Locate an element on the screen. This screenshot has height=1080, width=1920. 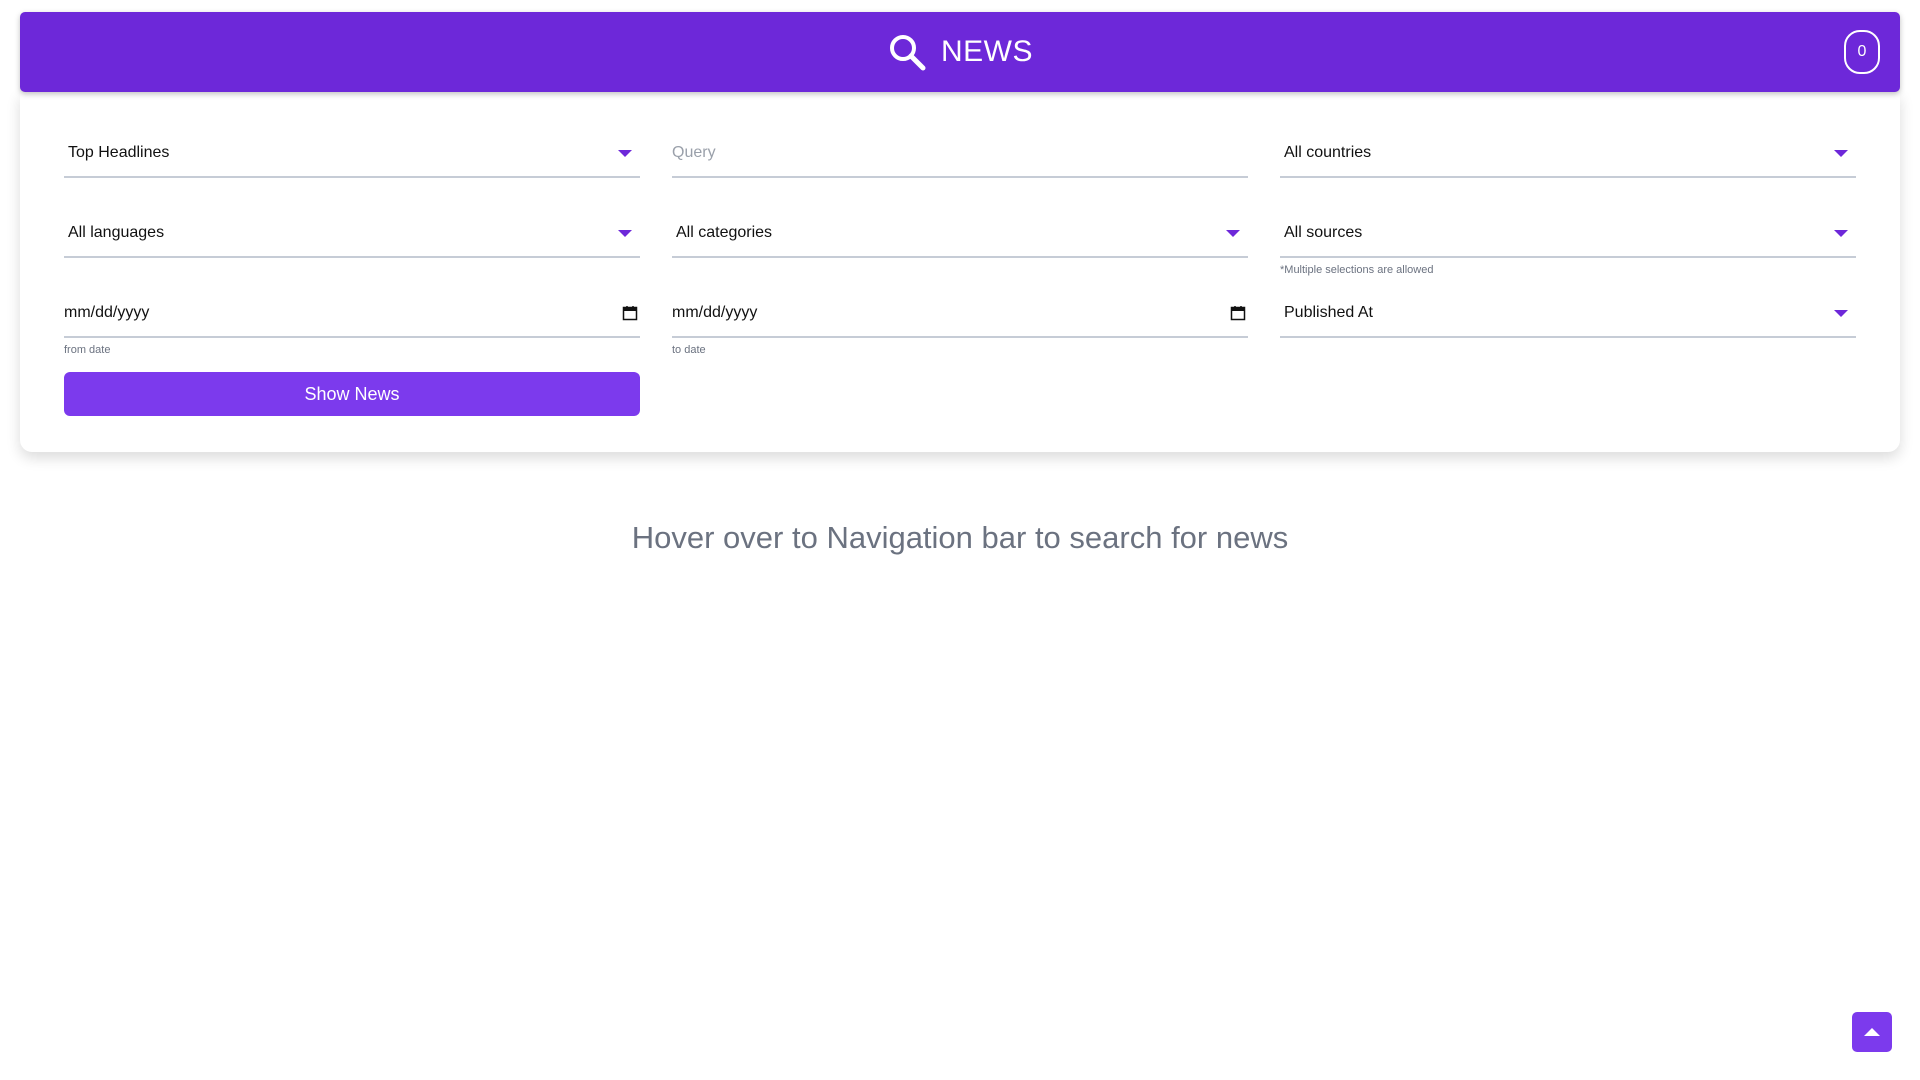
from-date-field: mm/dd/yyyy is located at coordinates (352, 314).